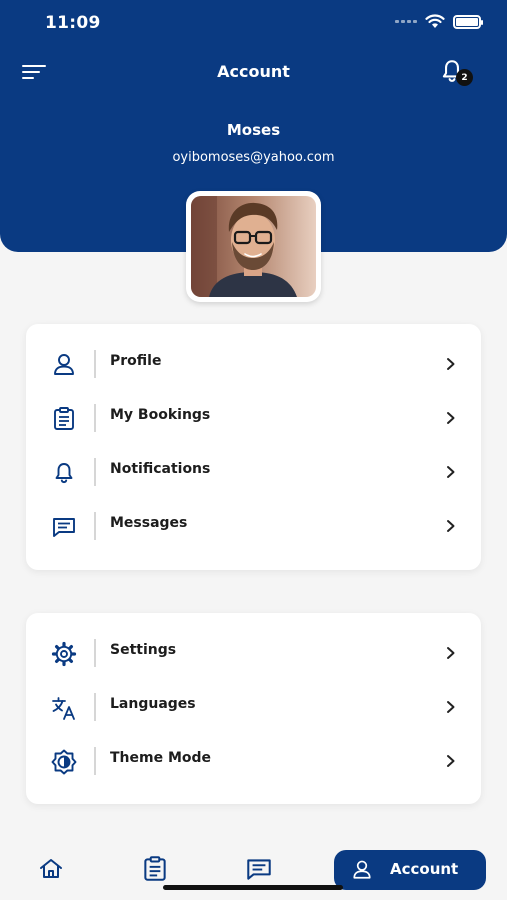  What do you see at coordinates (64, 762) in the screenshot?
I see `theme-icon` at bounding box center [64, 762].